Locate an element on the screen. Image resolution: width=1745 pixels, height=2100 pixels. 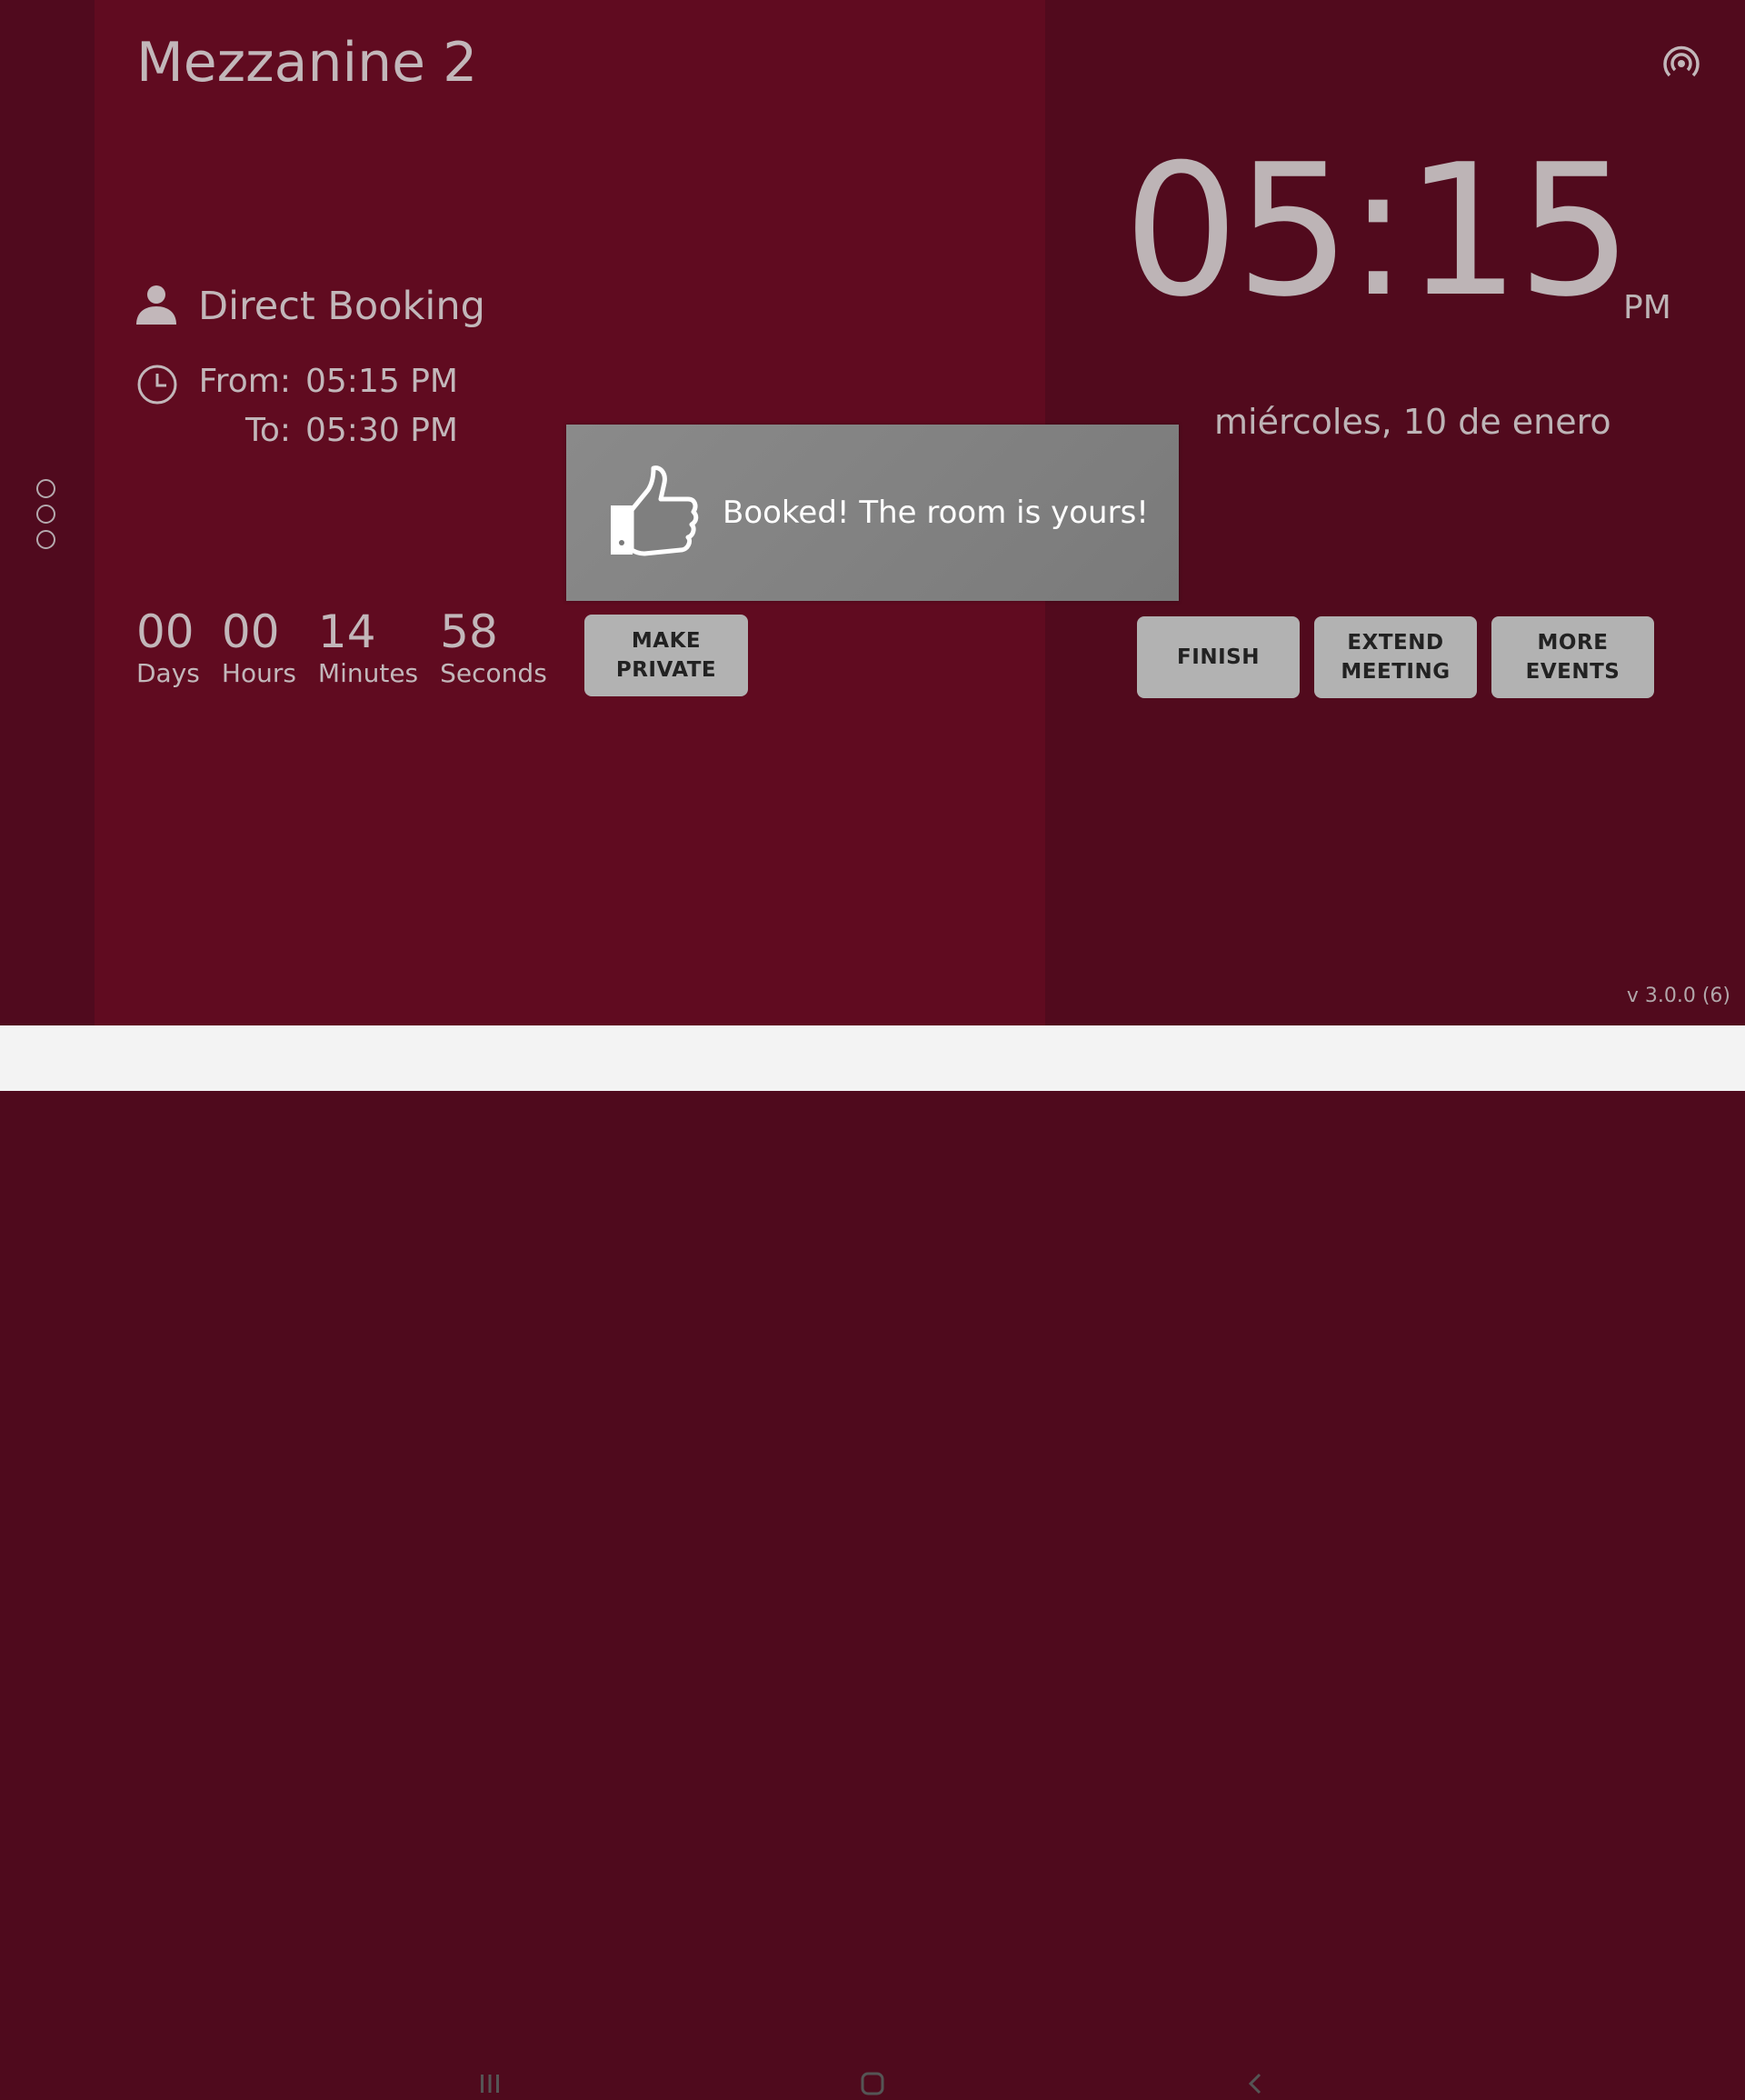
countdown-minutes-value: 14 is located at coordinates (346, 632).